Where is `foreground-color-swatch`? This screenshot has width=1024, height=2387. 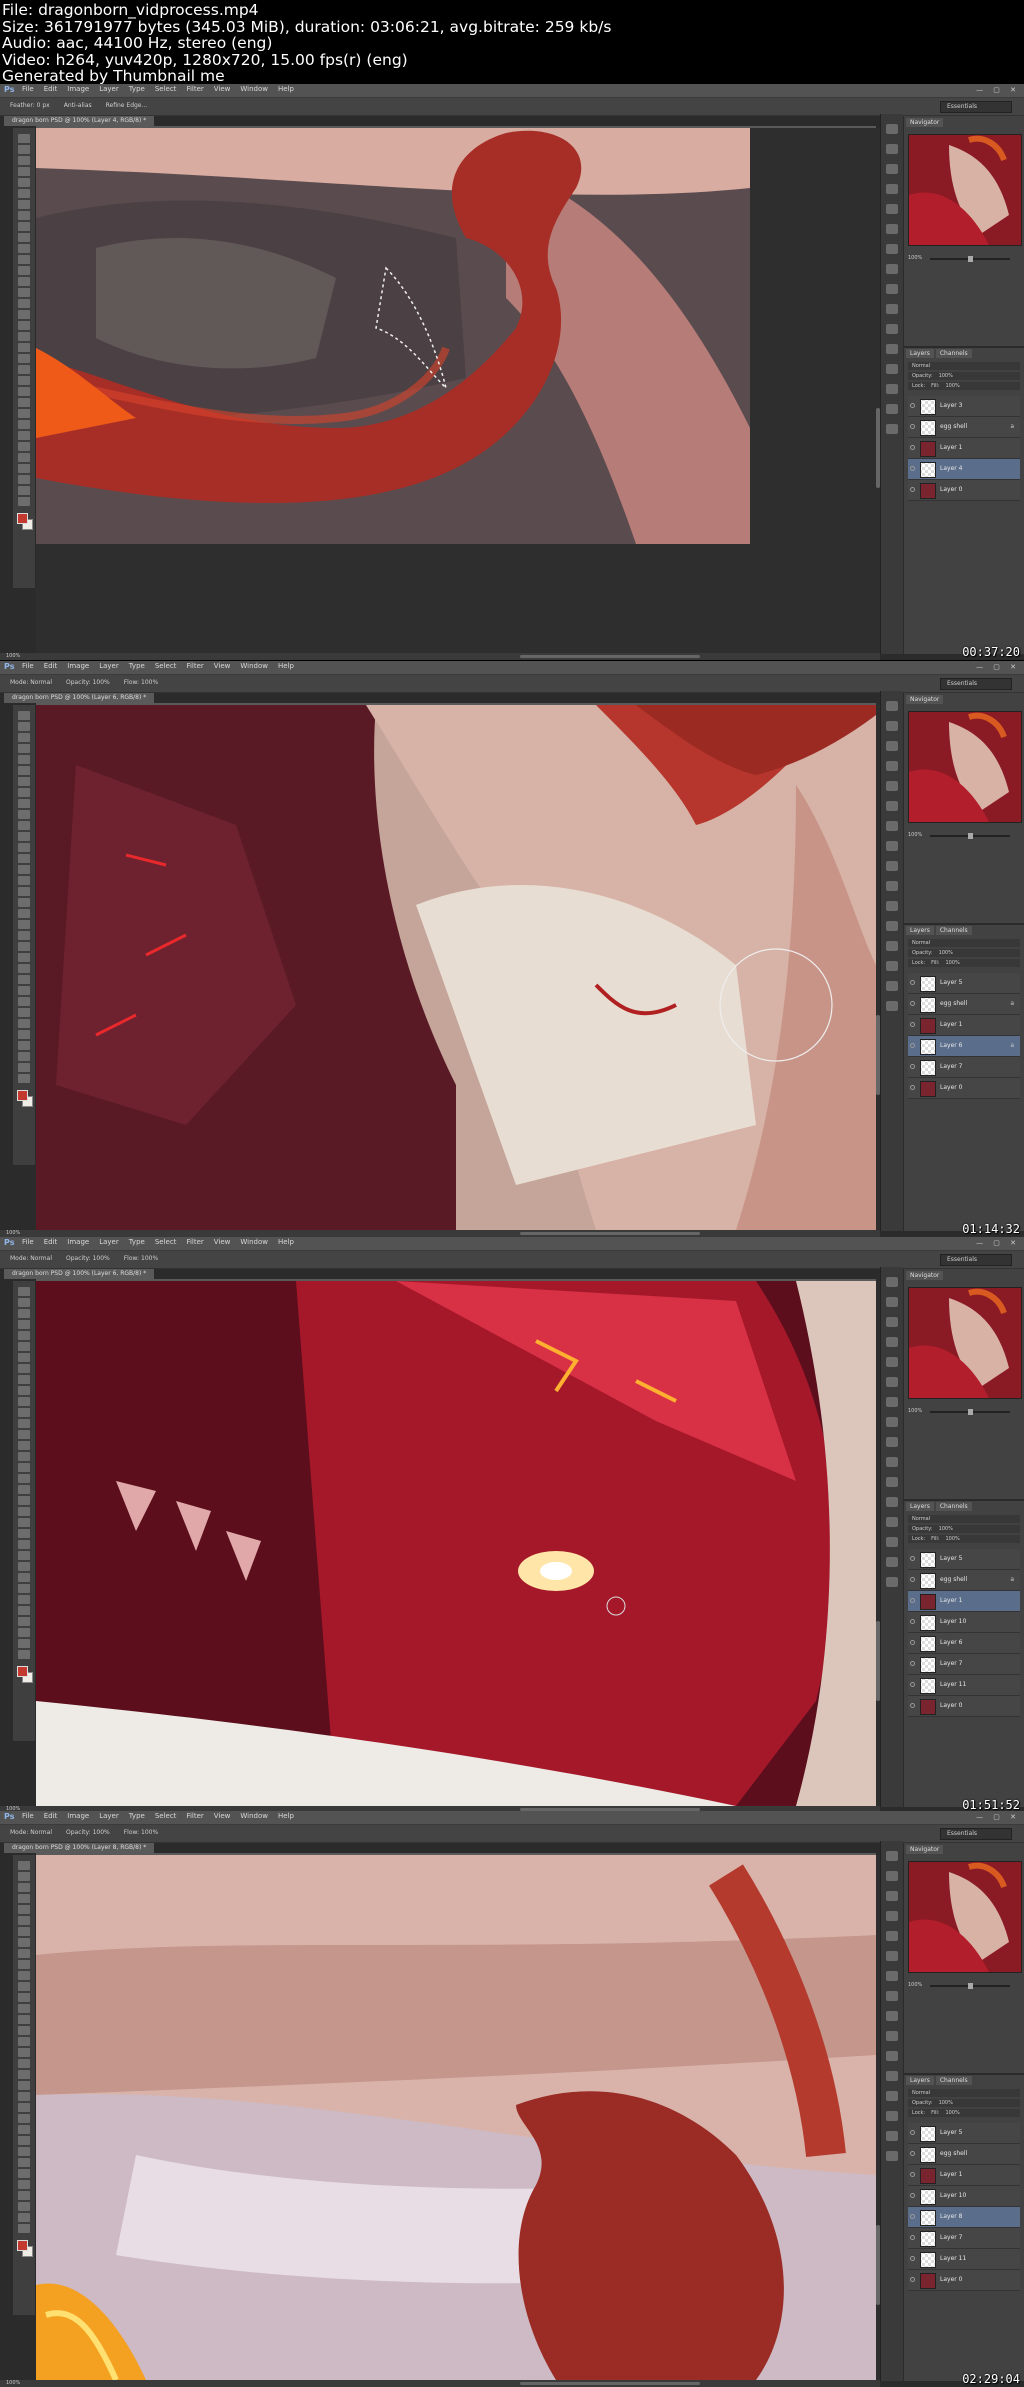
foreground-color-swatch is located at coordinates (22, 518).